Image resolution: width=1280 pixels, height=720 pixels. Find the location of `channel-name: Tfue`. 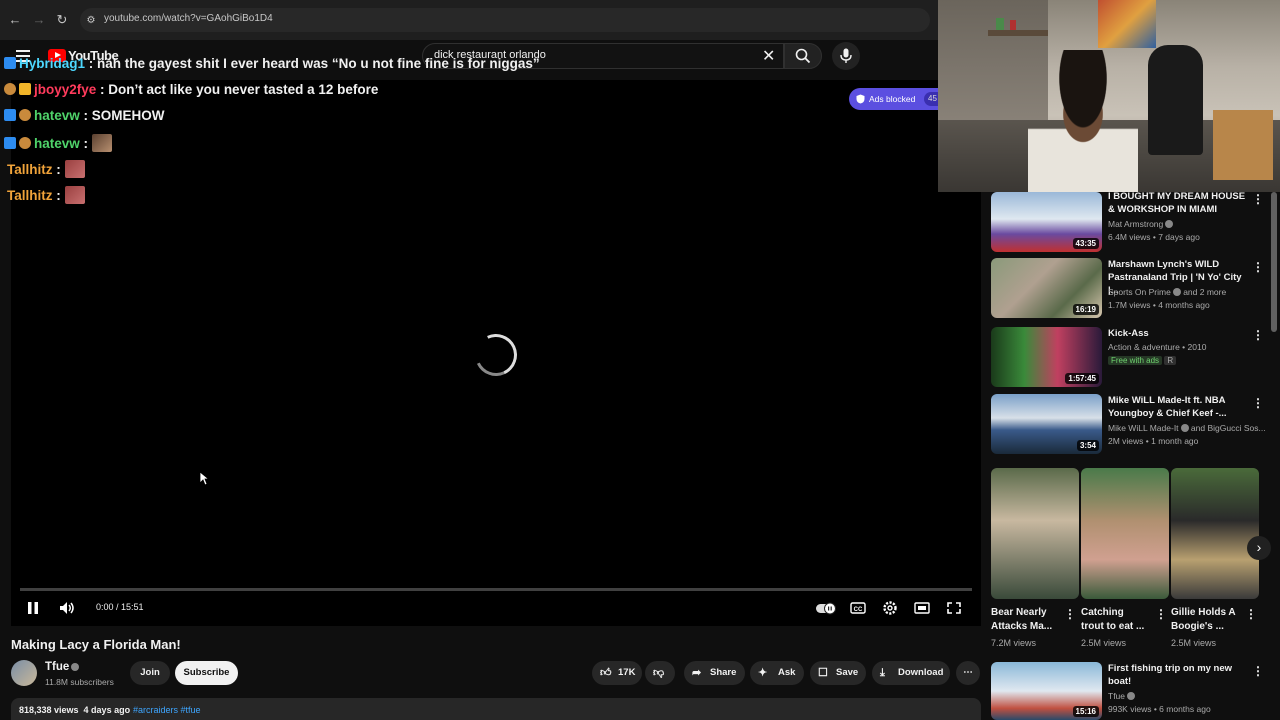

channel-name: Tfue is located at coordinates (62, 667).